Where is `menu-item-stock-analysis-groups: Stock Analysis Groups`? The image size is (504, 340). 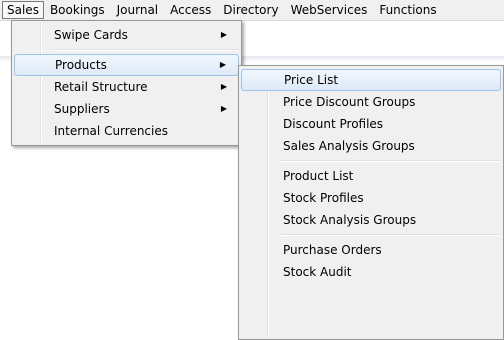
menu-item-stock-analysis-groups: Stock Analysis Groups is located at coordinates (371, 220).